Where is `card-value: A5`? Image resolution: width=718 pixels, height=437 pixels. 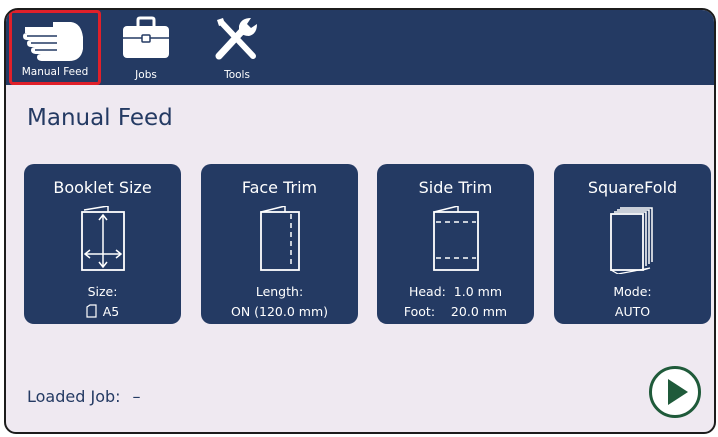
card-value: A5 is located at coordinates (102, 311).